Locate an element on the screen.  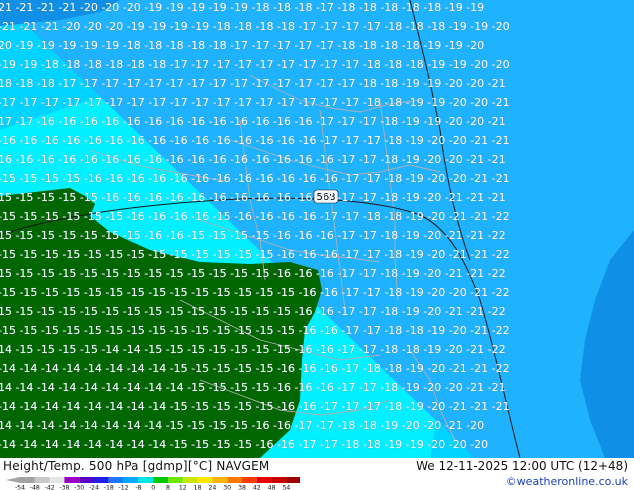
scale-tick-label: 42 is located at coordinates (257, 487).